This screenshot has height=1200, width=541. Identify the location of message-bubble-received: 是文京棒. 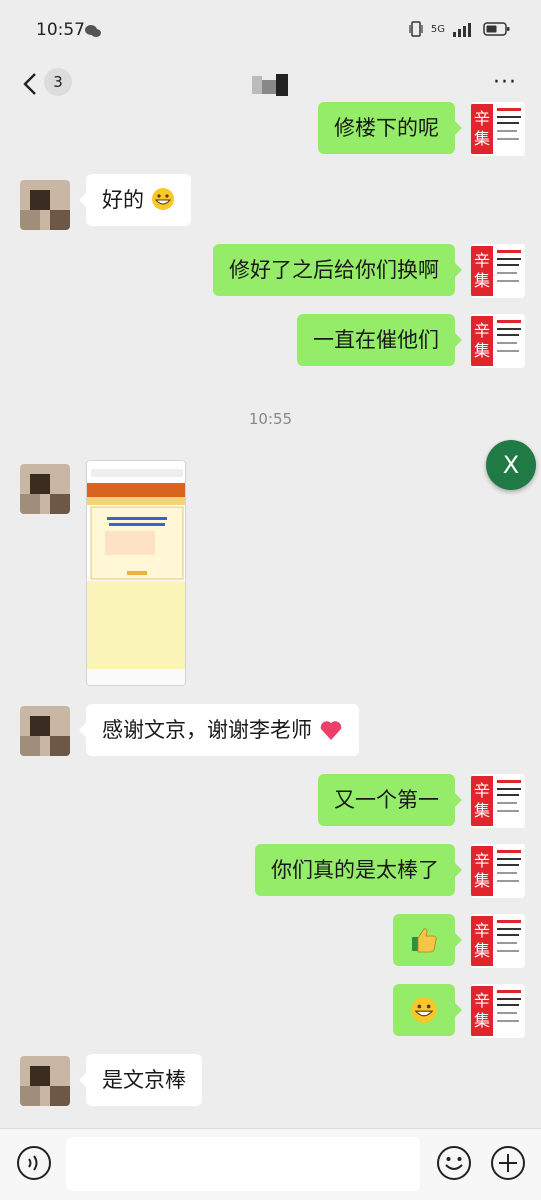
(140, 1080).